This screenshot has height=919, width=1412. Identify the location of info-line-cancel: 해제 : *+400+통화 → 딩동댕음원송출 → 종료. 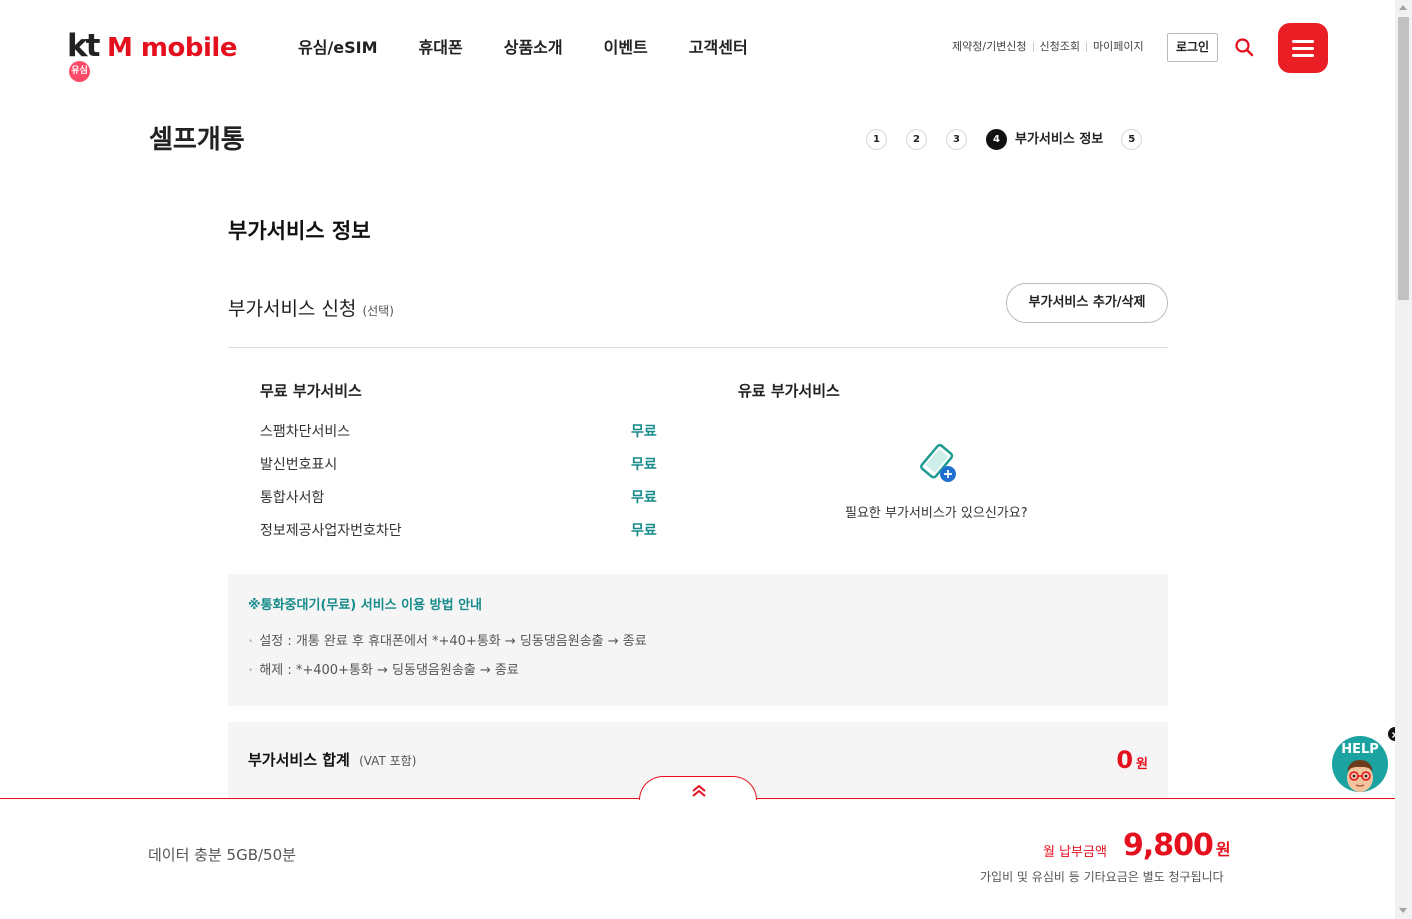
(383, 671).